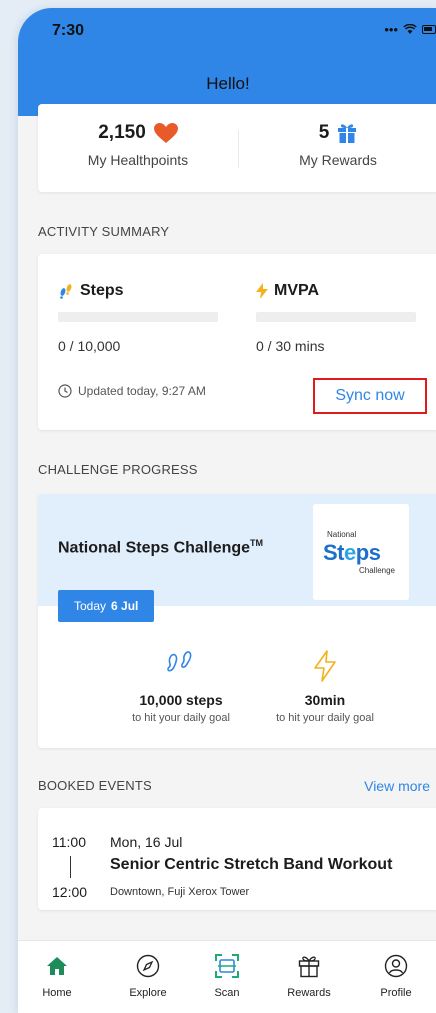 This screenshot has height=1013, width=436. Describe the element at coordinates (324, 132) in the screenshot. I see `rewards-value: 5` at that location.